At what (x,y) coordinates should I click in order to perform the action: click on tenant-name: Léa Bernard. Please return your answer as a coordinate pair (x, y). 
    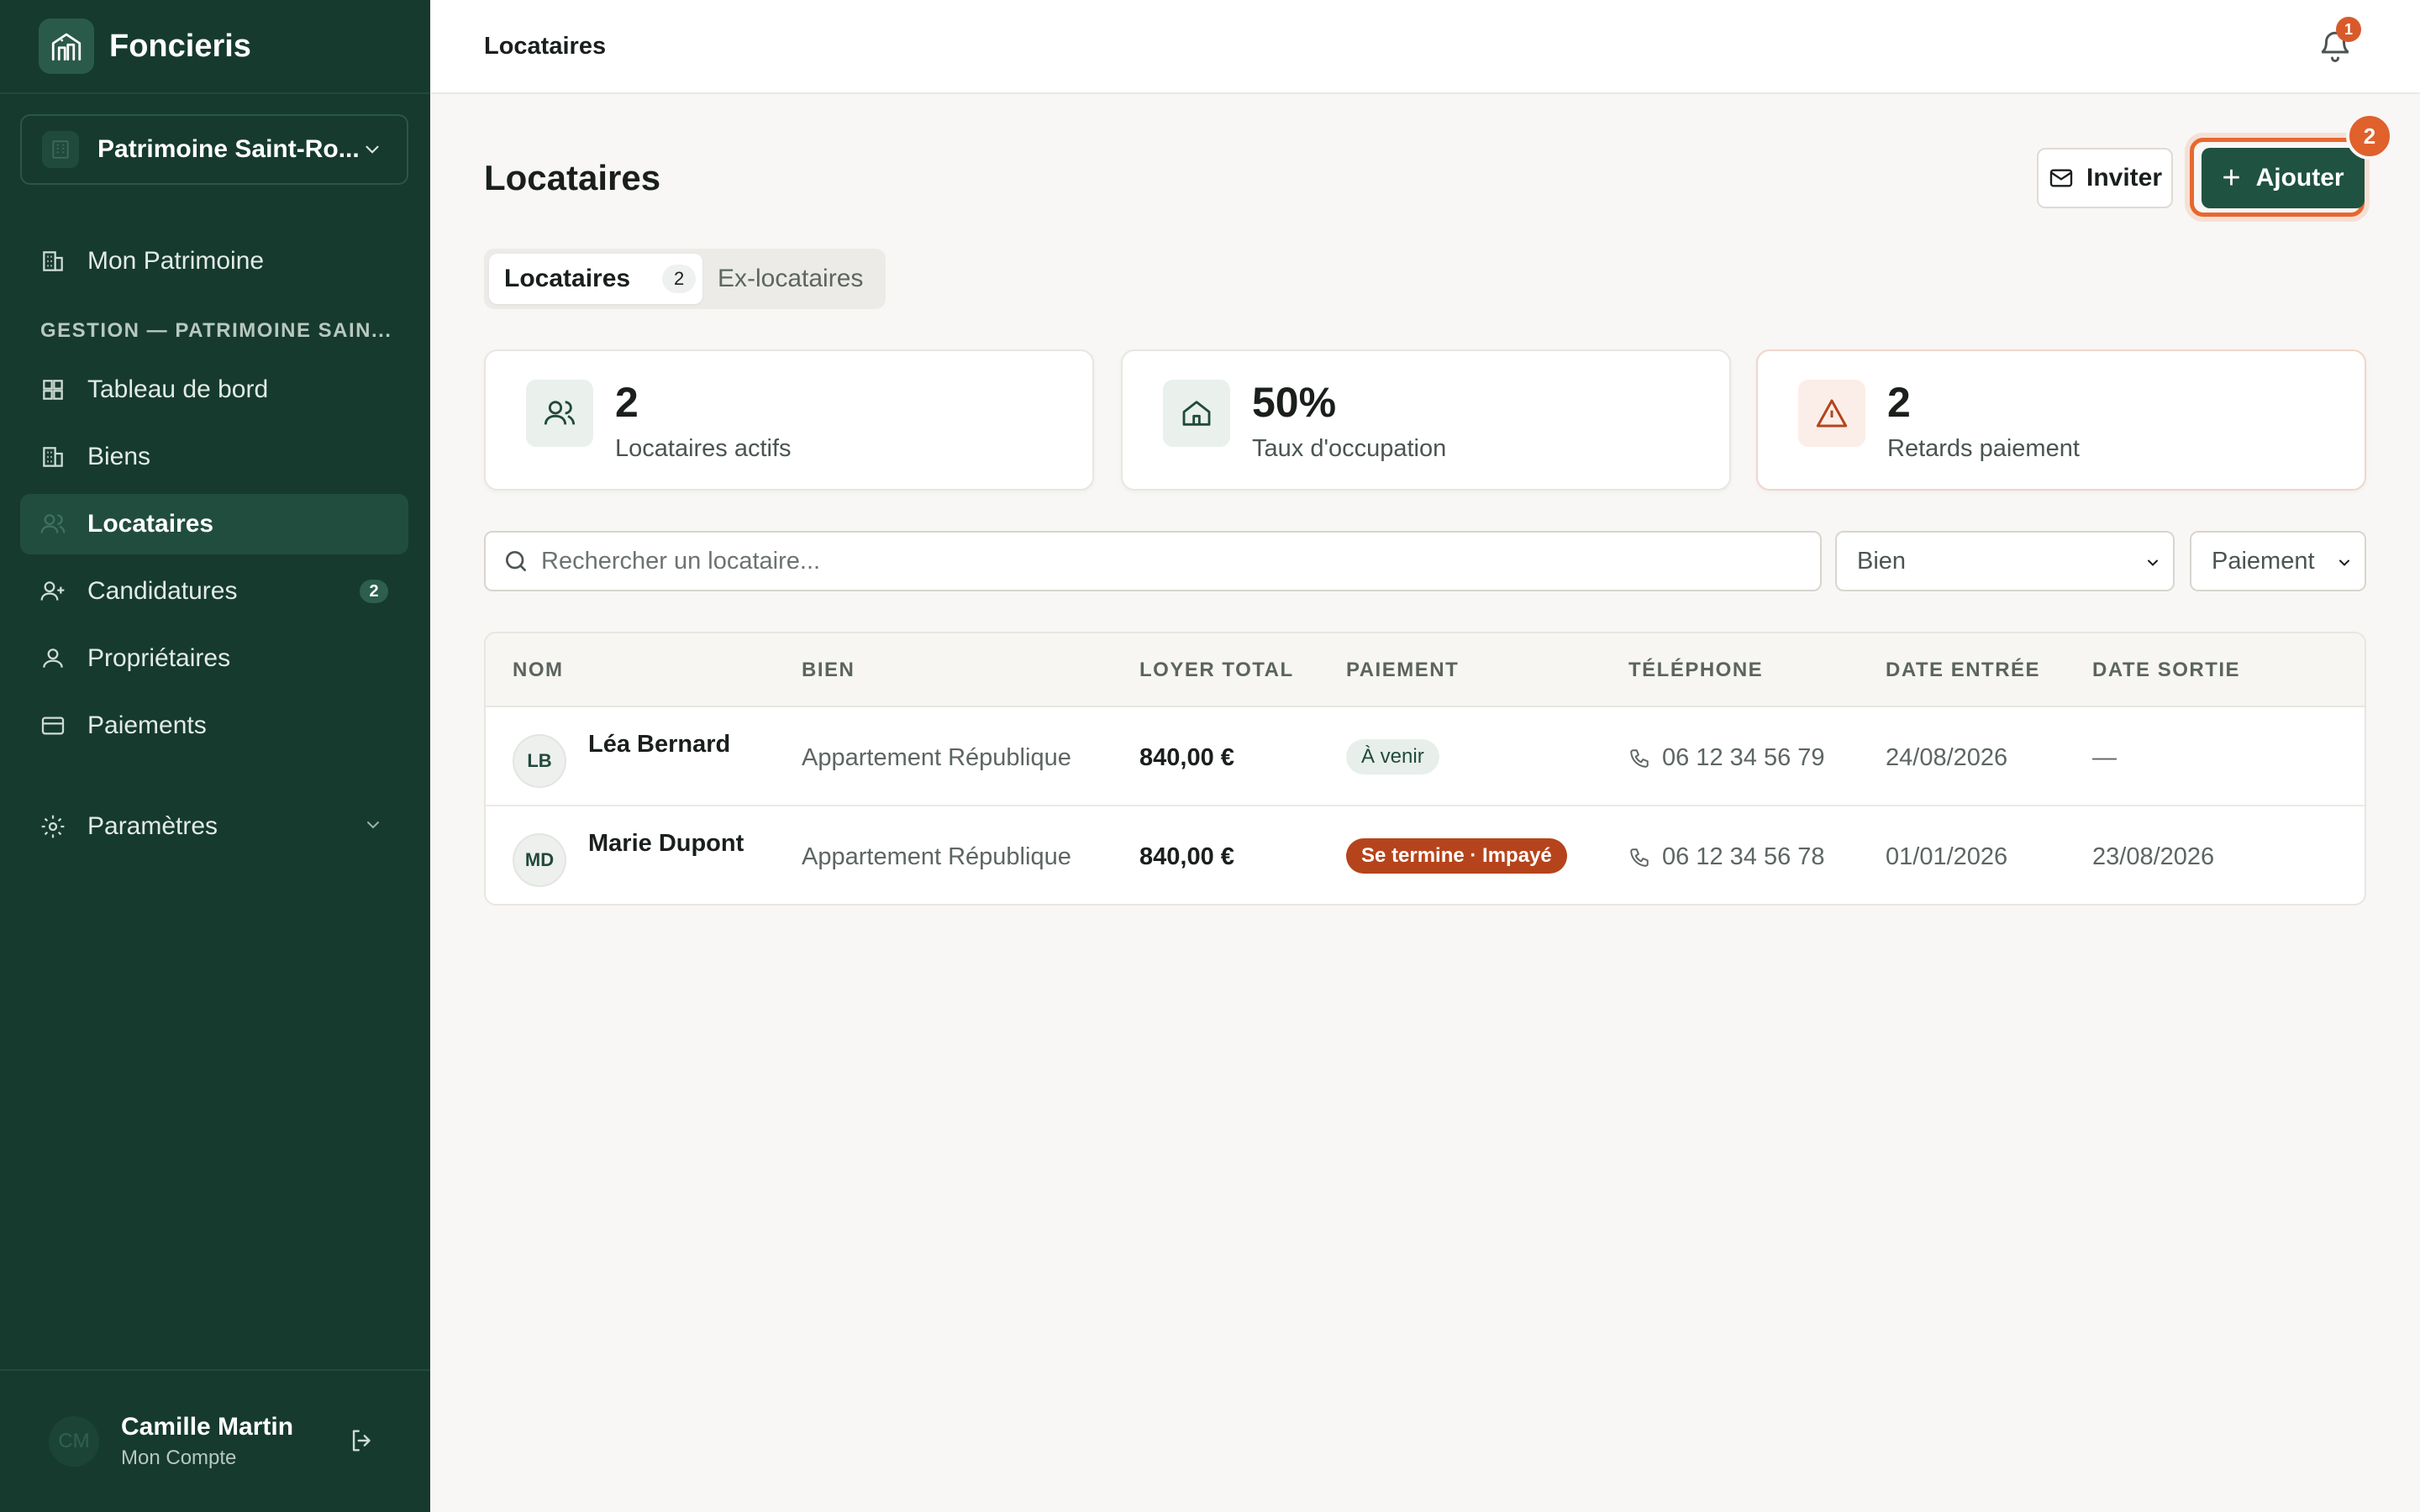
    Looking at the image, I should click on (659, 745).